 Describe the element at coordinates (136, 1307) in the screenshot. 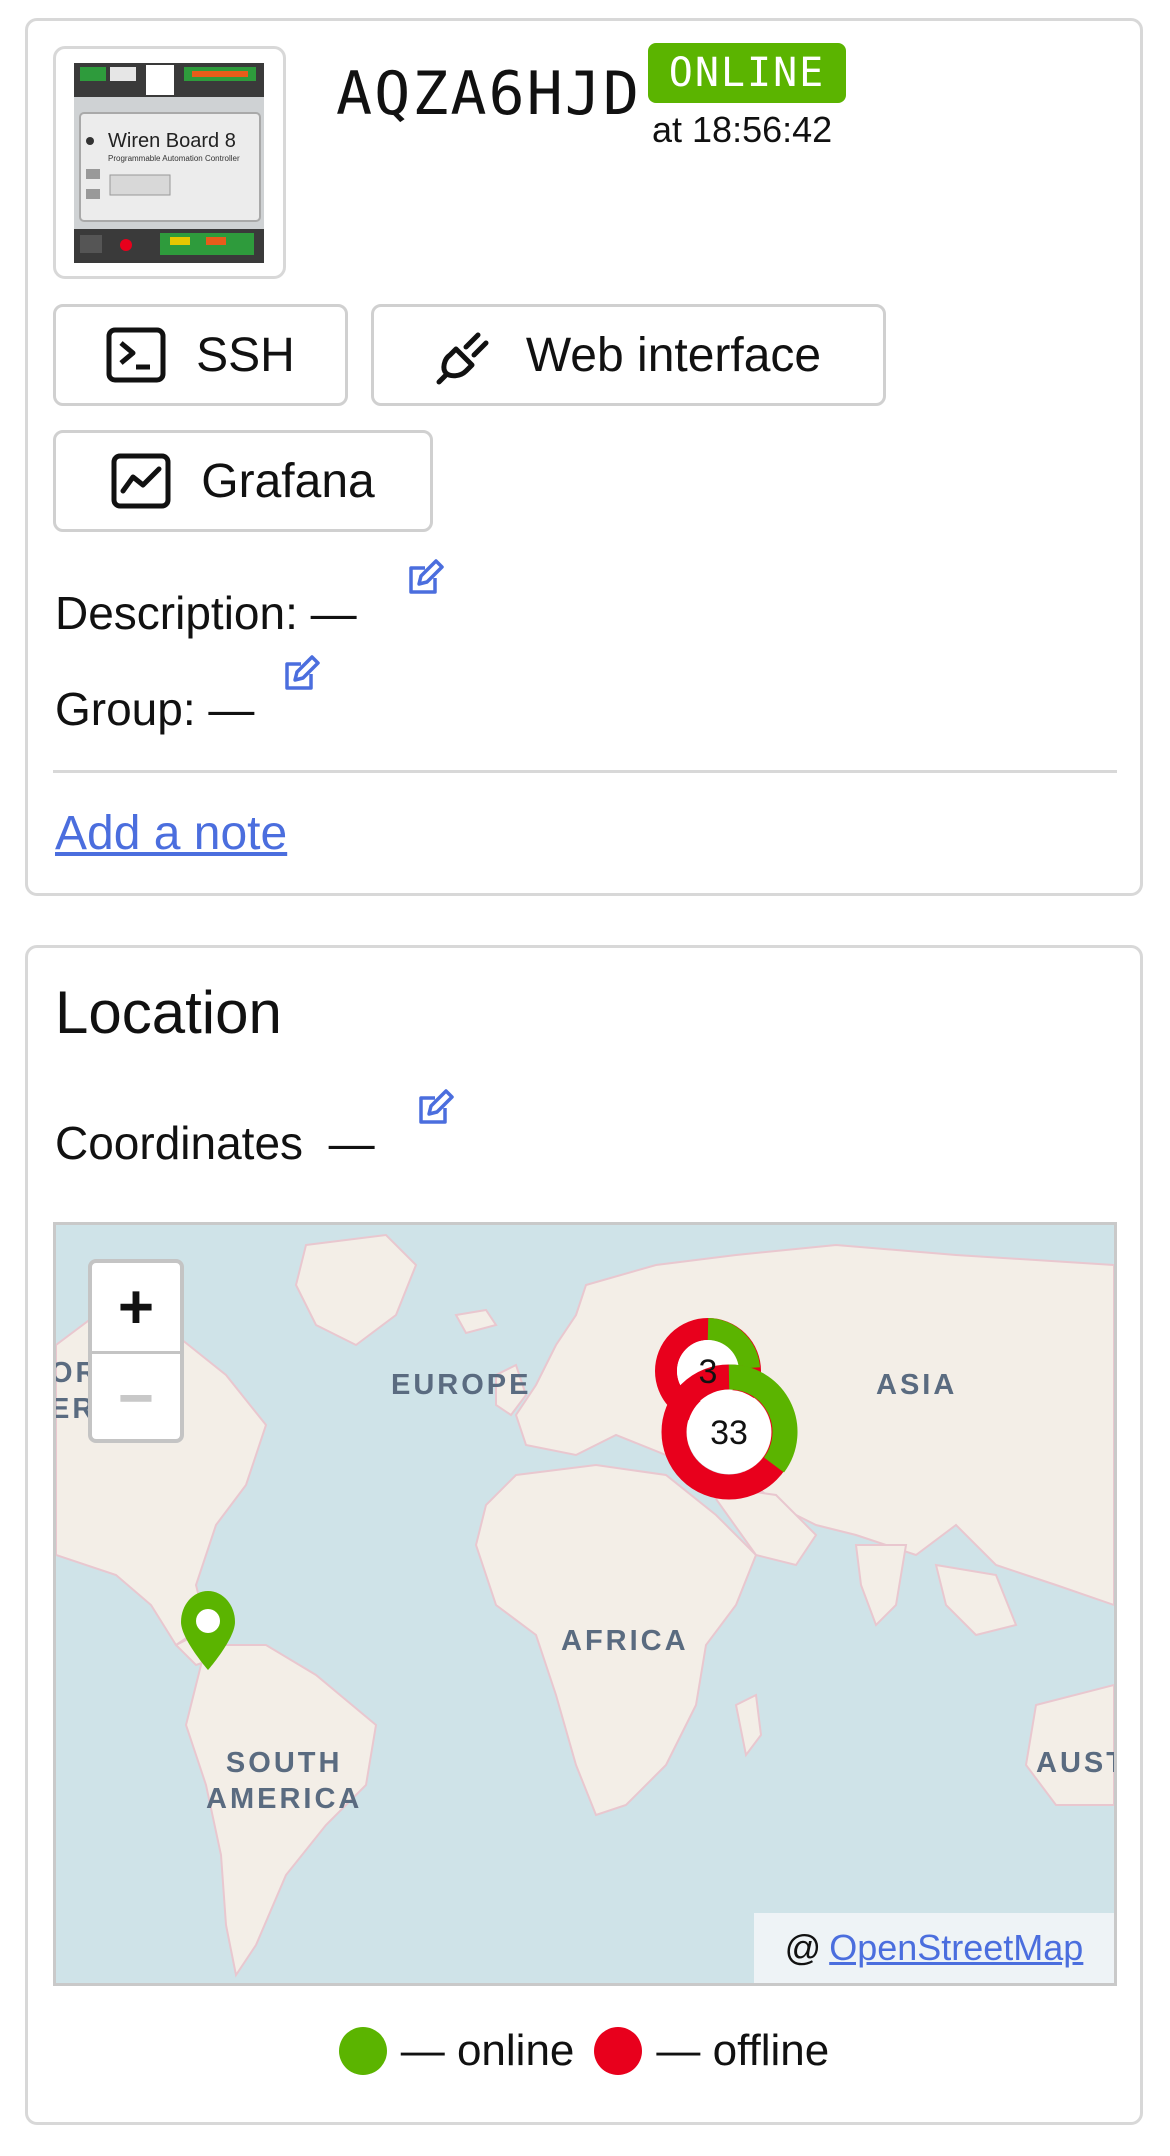

I see `zoom-in-button: +` at that location.